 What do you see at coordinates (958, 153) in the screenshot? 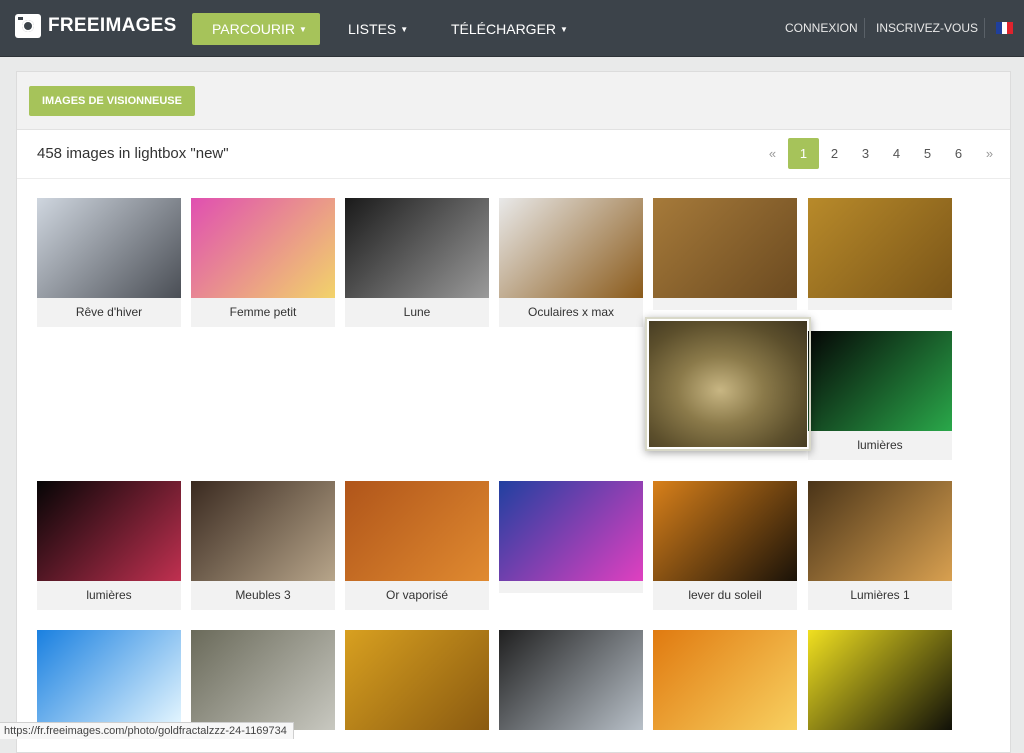
I see `pagination-page: 6` at bounding box center [958, 153].